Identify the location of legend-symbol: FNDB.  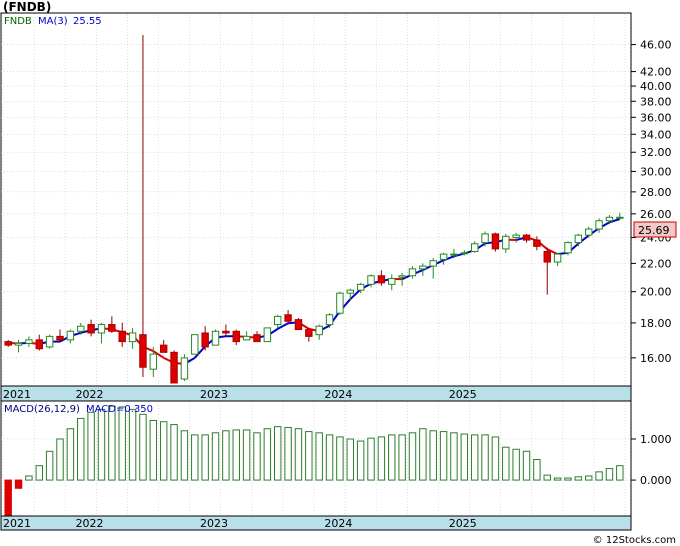
(18, 21).